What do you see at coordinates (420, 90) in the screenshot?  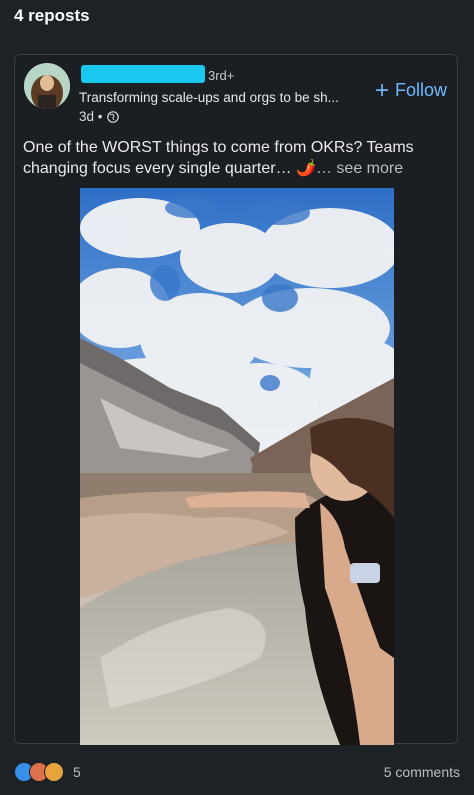 I see `follow-label: Follow` at bounding box center [420, 90].